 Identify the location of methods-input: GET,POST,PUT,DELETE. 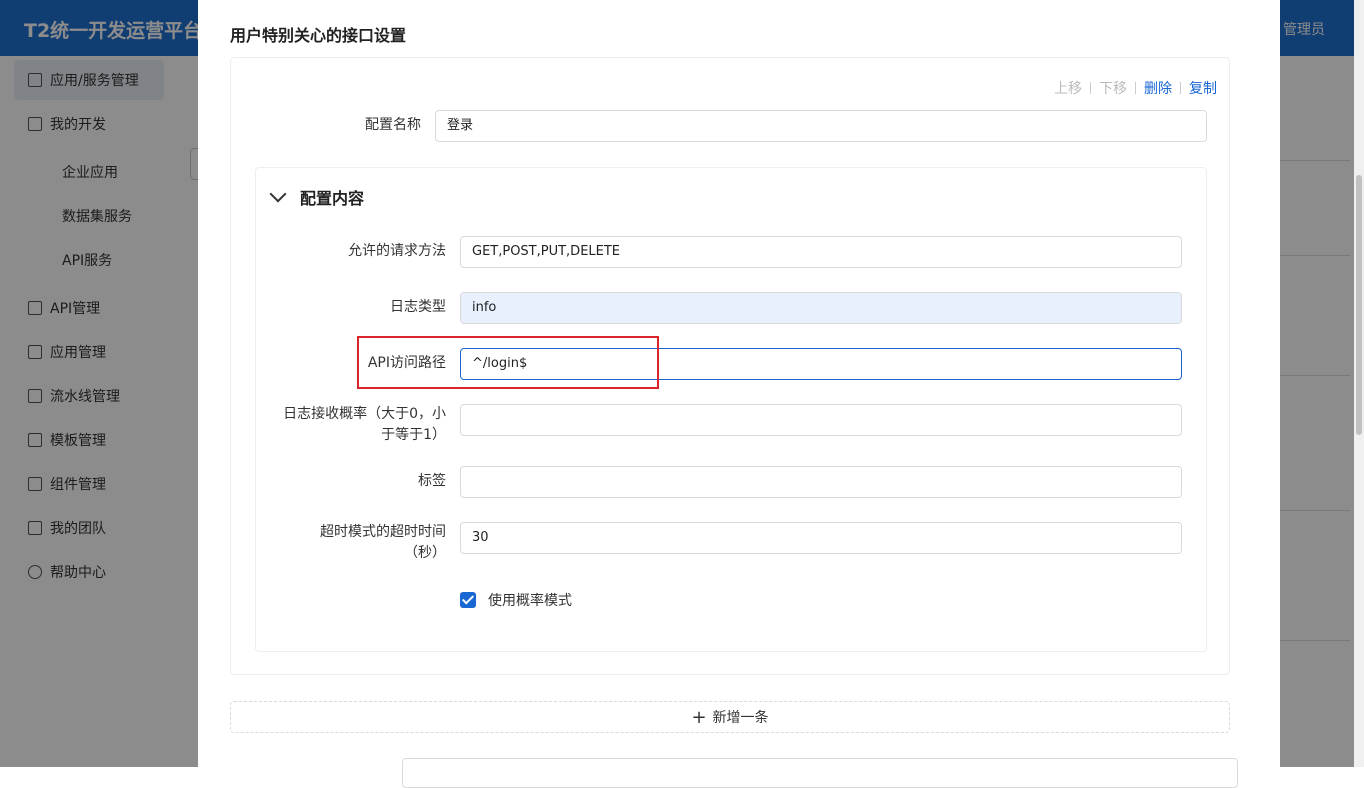
(821, 252).